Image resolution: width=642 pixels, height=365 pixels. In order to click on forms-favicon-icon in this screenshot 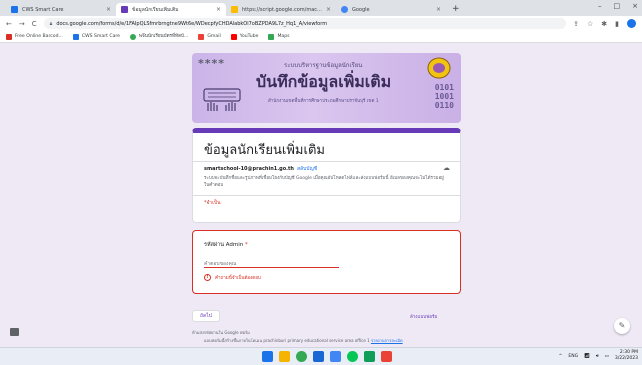, I will do `click(124, 9)`.